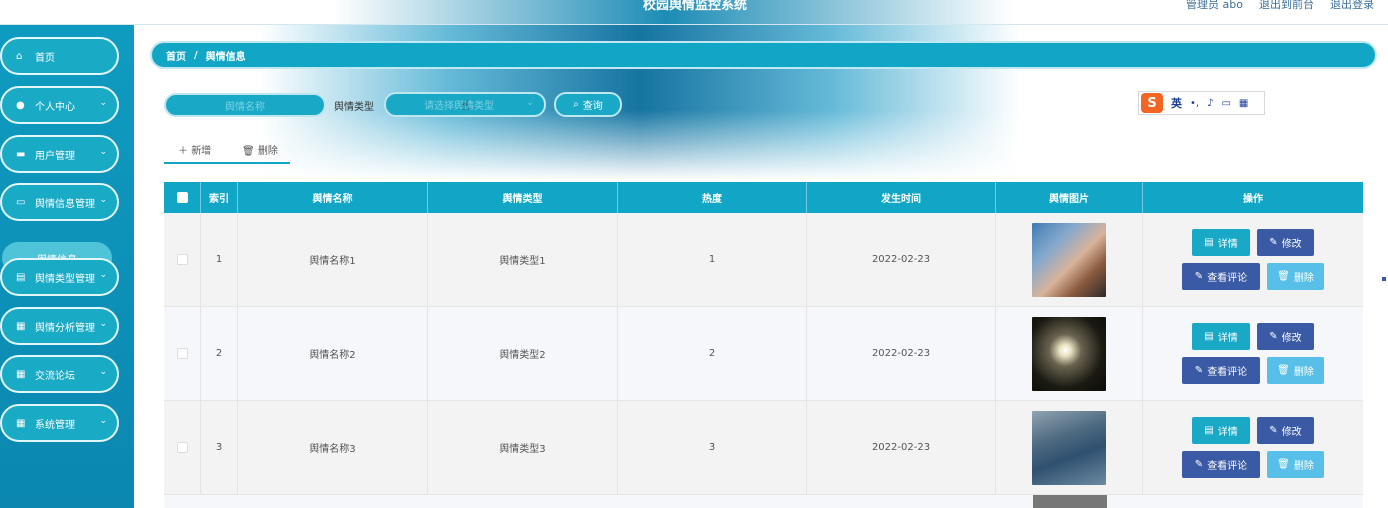 Image resolution: width=1388 pixels, height=508 pixels. Describe the element at coordinates (592, 106) in the screenshot. I see `query-label: 查询` at that location.